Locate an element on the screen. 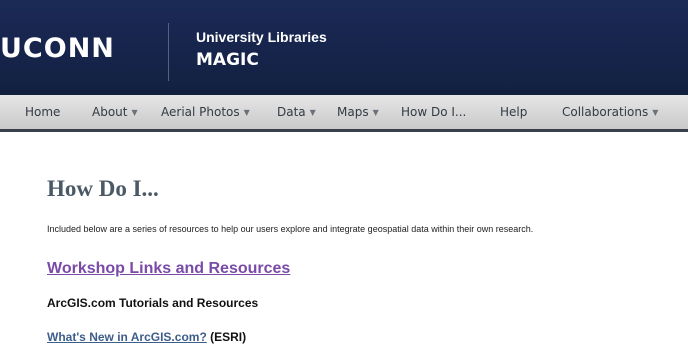 This screenshot has height=358, width=688. nav-item-about: About ▼ is located at coordinates (115, 112).